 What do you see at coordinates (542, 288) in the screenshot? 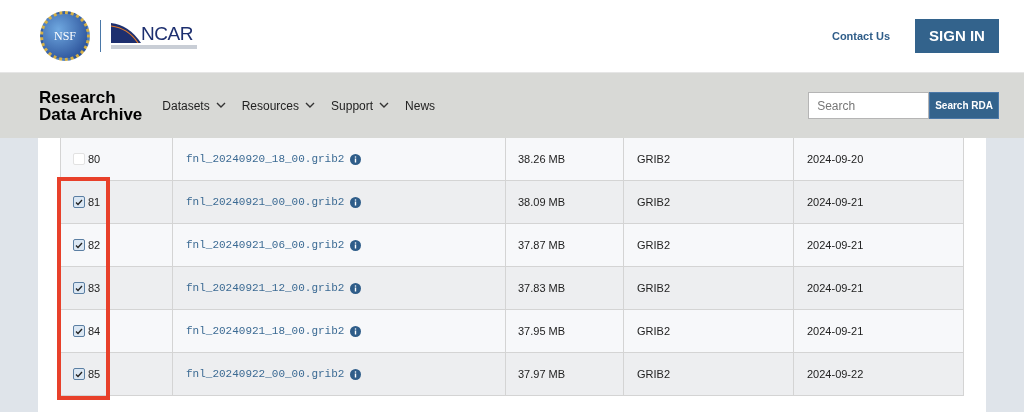
I see `file-size: 37.83 MB` at bounding box center [542, 288].